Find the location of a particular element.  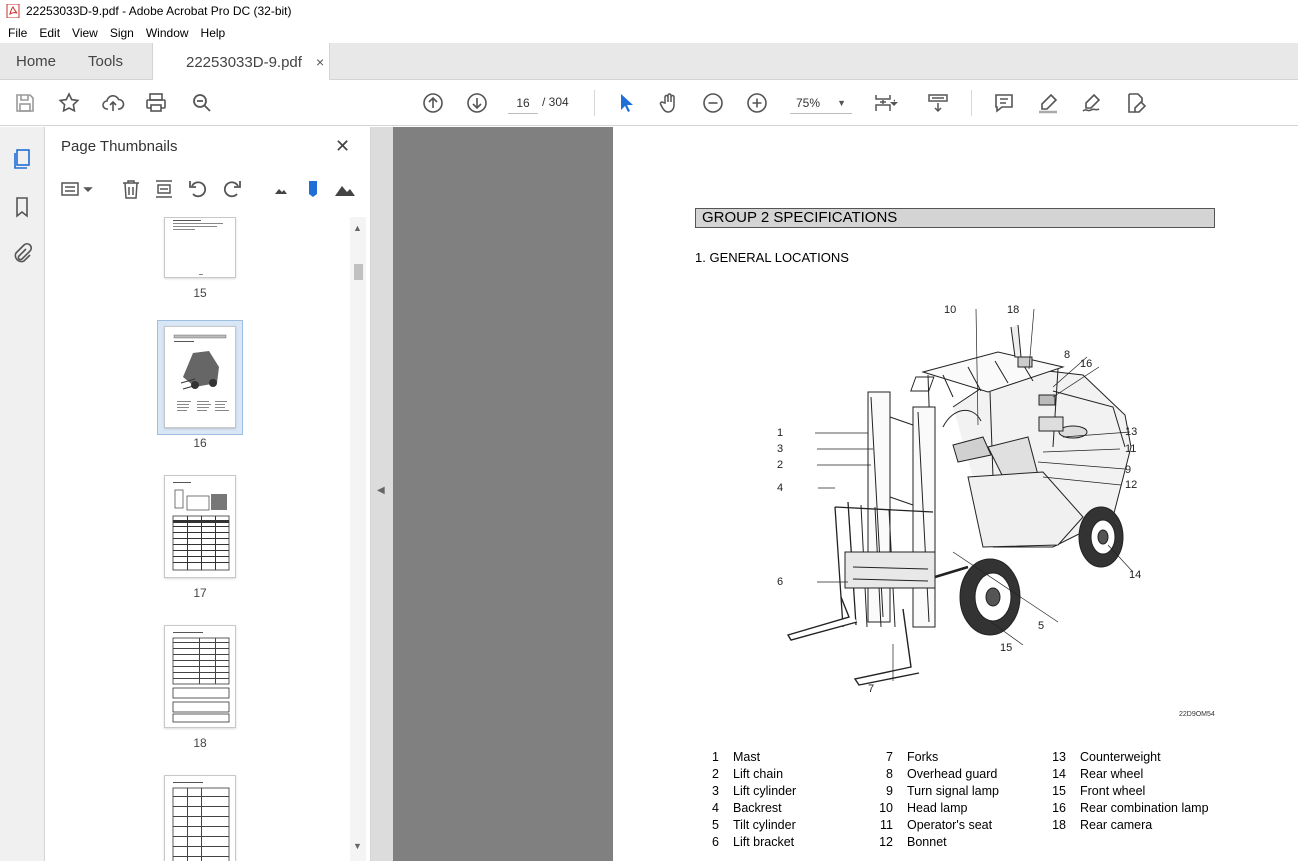

callout-label: 12 is located at coordinates (1131, 485).